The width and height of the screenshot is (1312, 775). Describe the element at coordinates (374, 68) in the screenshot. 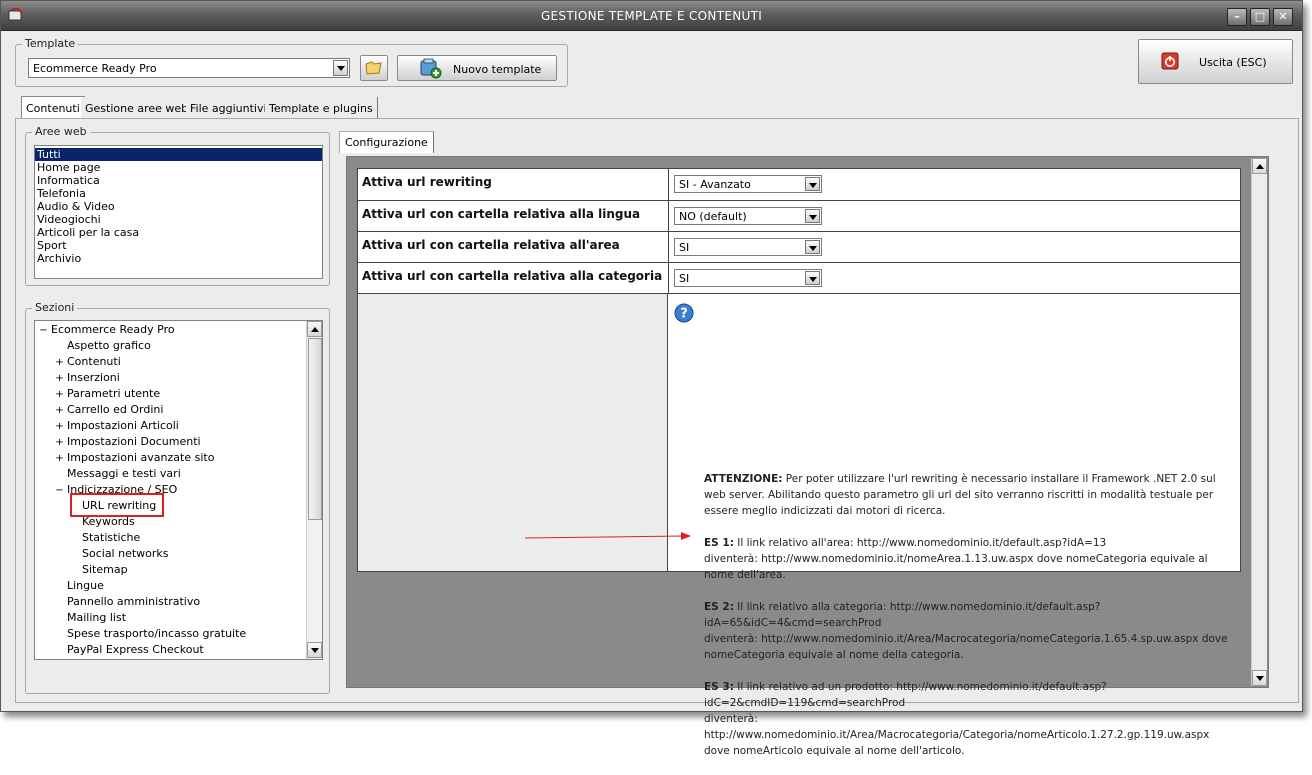

I see `open-folder-button` at that location.